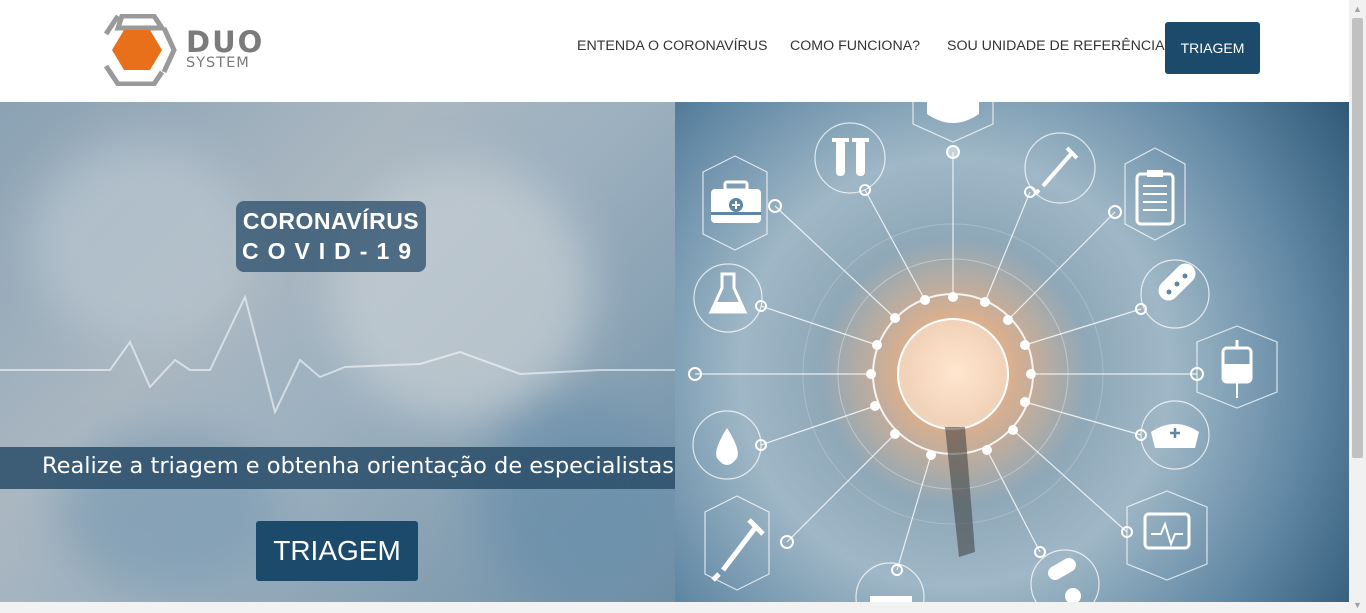 The height and width of the screenshot is (613, 1366). I want to click on clipboard-icon, so click(1155, 198).